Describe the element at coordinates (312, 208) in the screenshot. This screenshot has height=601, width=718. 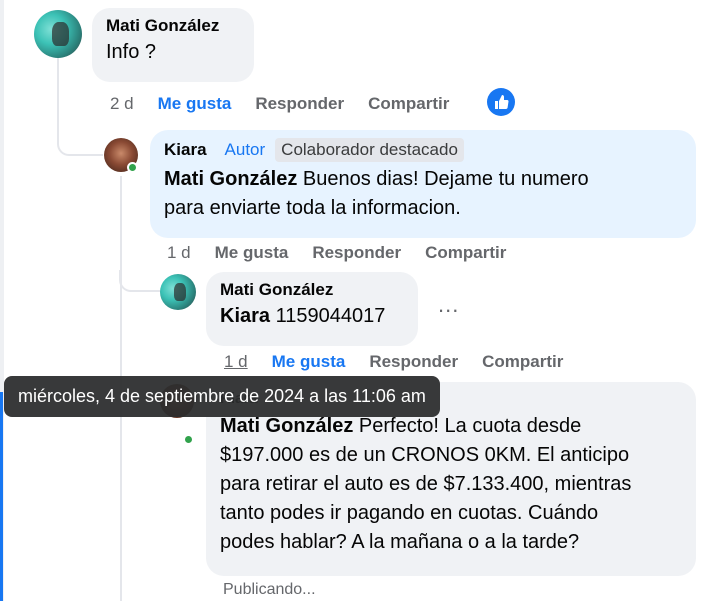
I see `comment-text-line: para enviarte toda la informacion.` at that location.